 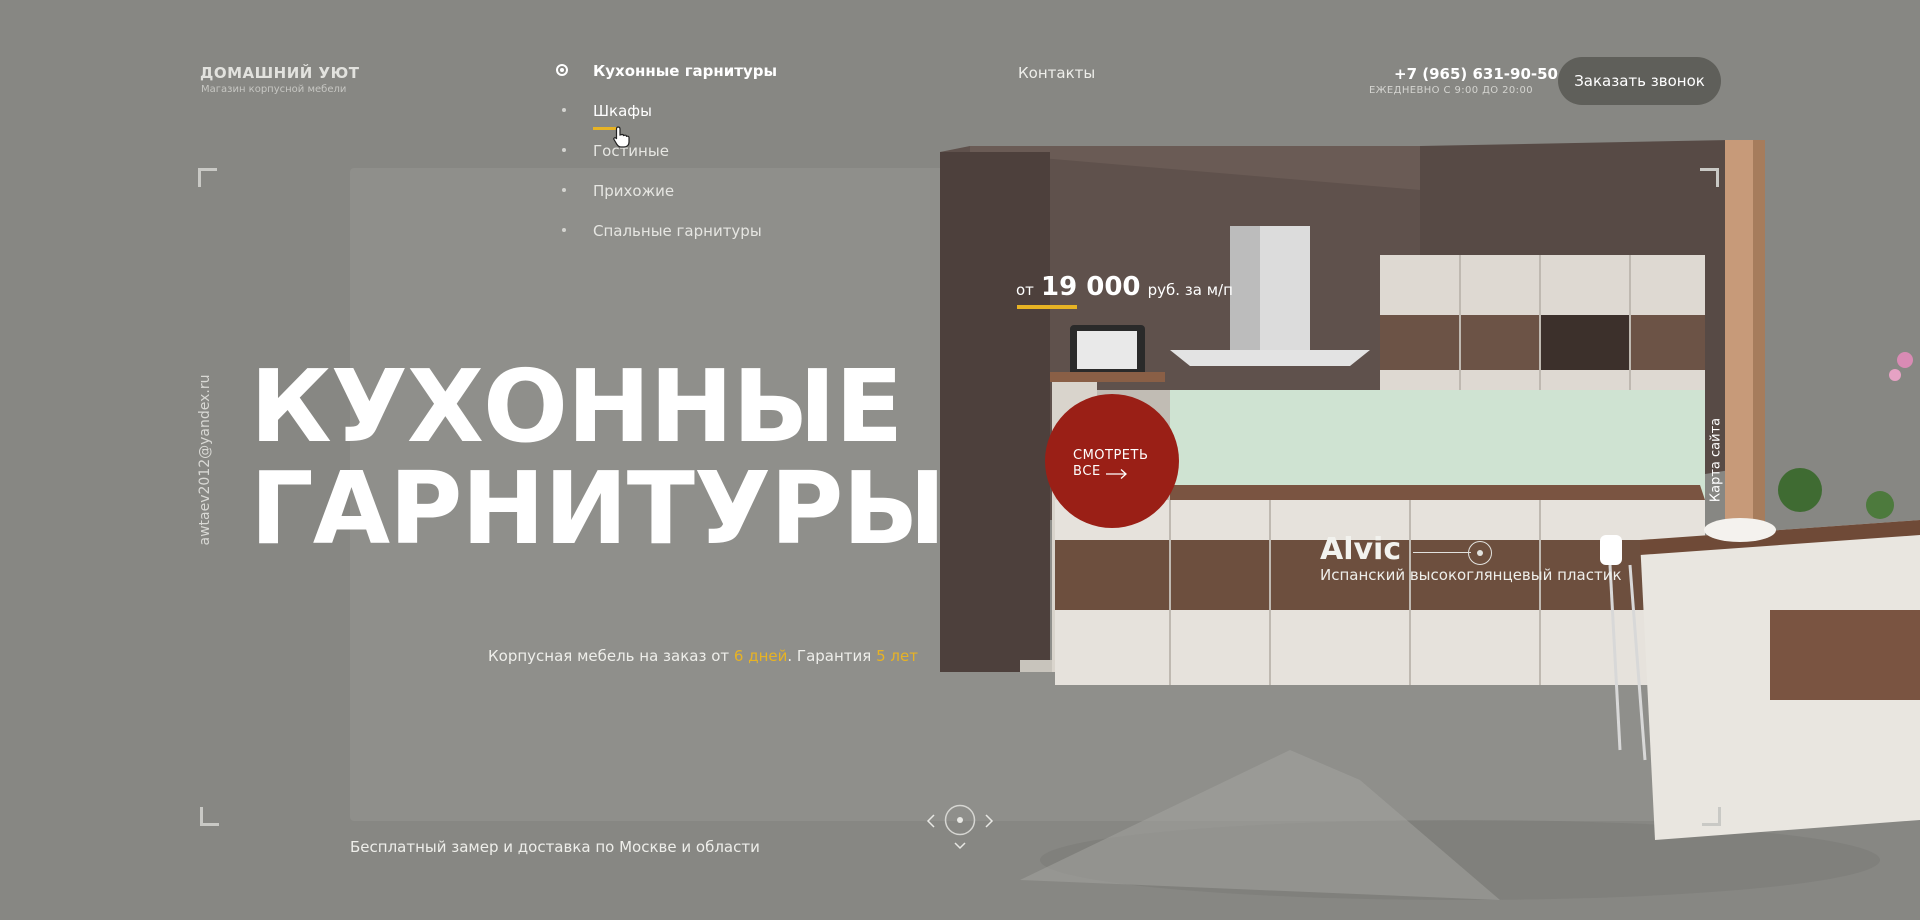 I want to click on logo-title: ДОМАШНИЙ УЮТ, so click(x=279, y=73).